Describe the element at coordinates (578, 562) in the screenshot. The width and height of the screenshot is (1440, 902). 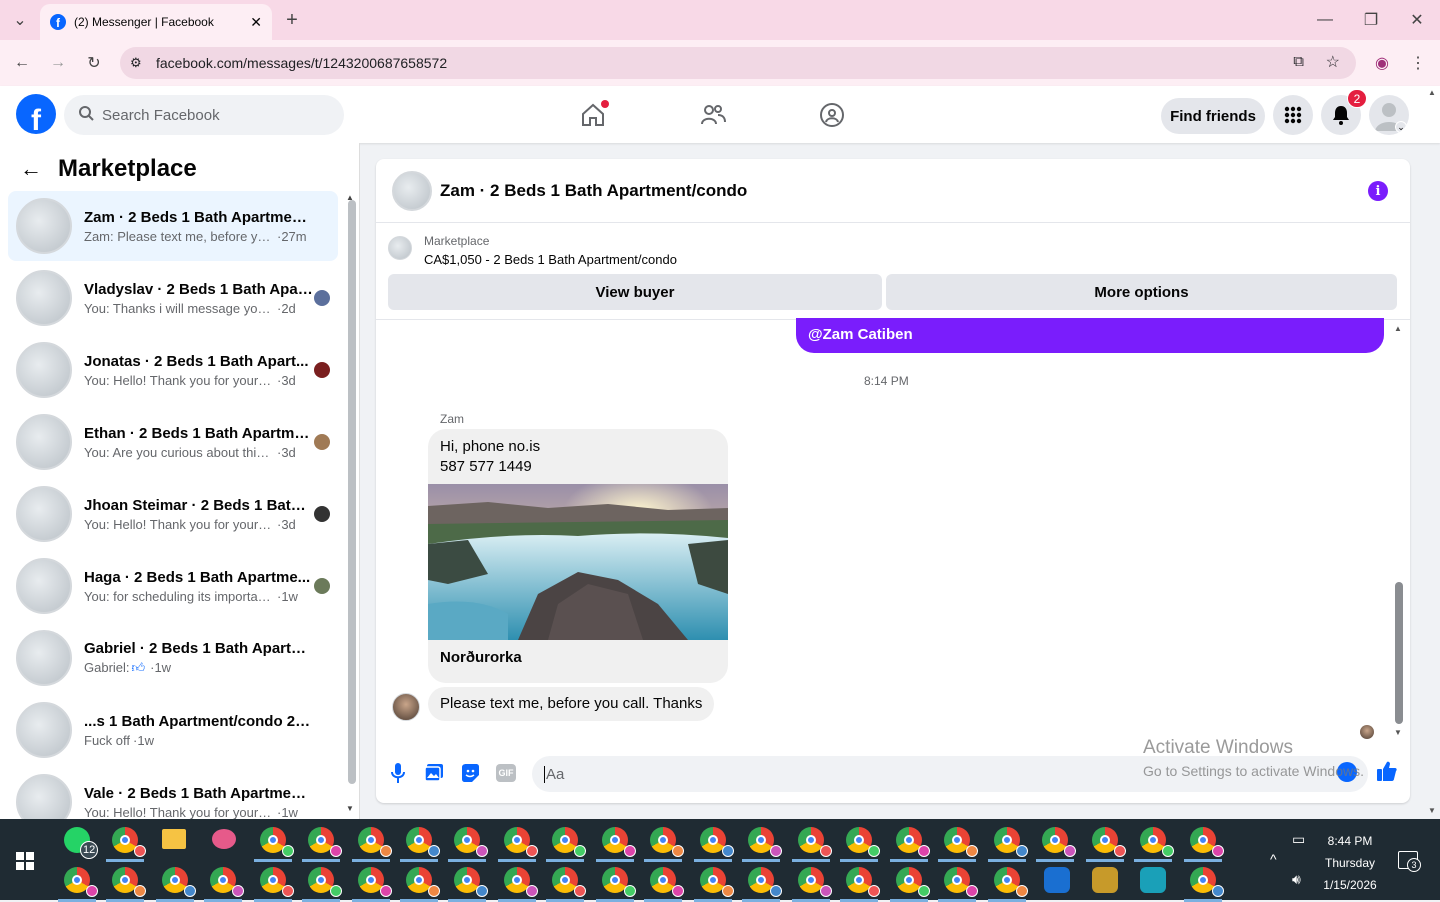
I see `link-preview-image` at that location.